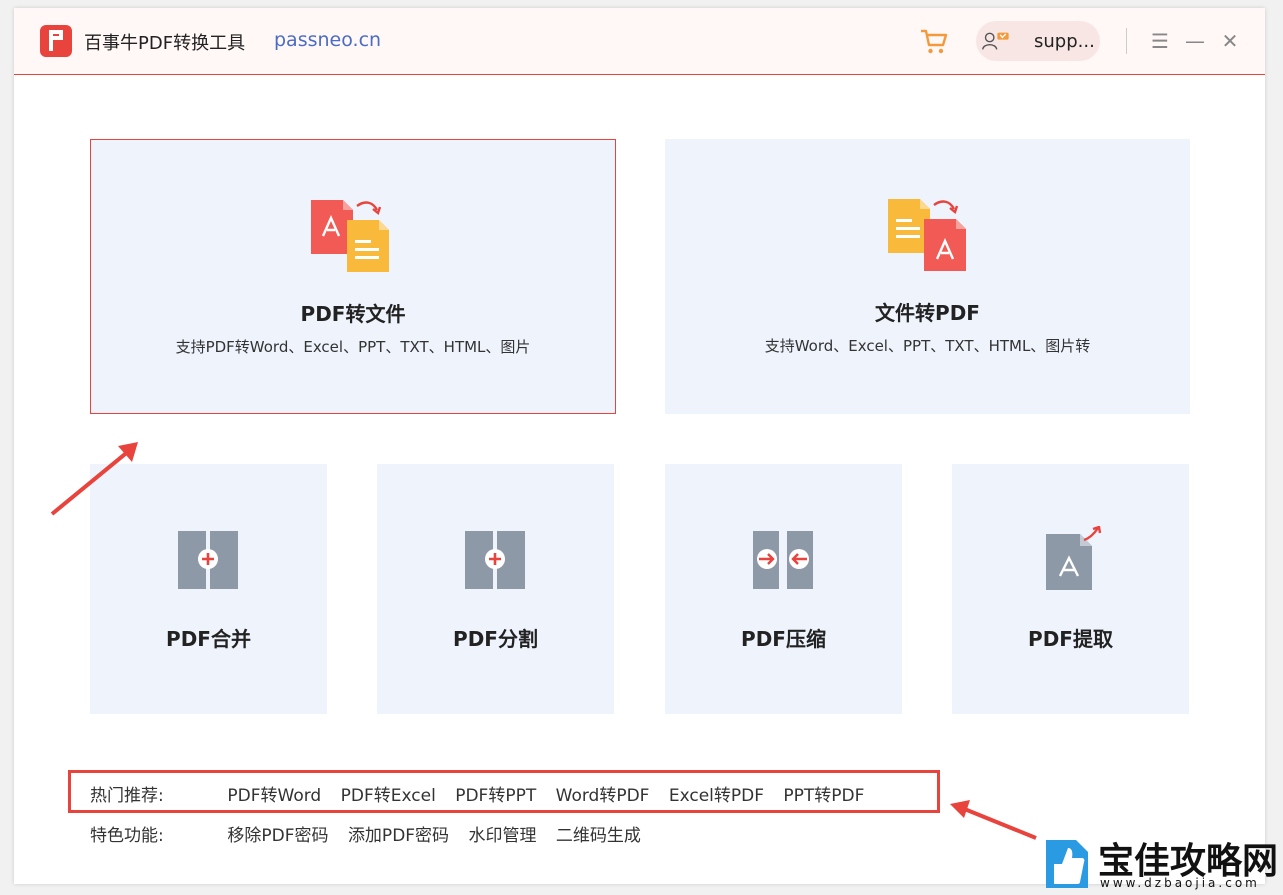  Describe the element at coordinates (1074, 558) in the screenshot. I see `extract-icon` at that location.